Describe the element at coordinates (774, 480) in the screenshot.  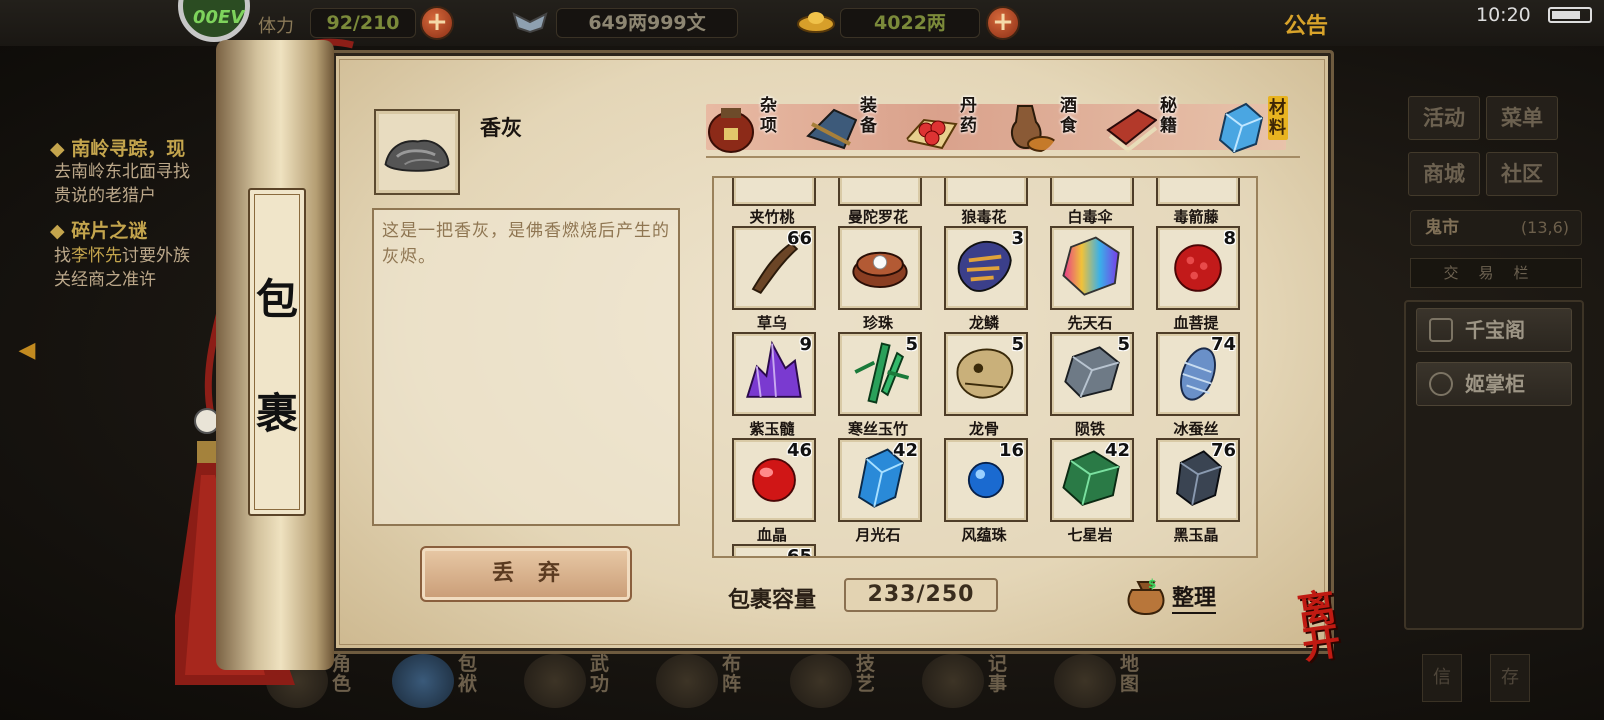
I see `item-slot: 46` at that location.